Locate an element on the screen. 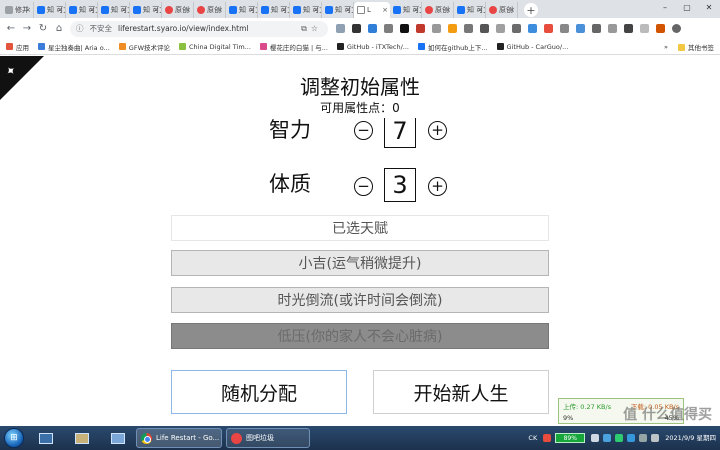 The height and width of the screenshot is (450, 720). wechat-icon is located at coordinates (619, 438).